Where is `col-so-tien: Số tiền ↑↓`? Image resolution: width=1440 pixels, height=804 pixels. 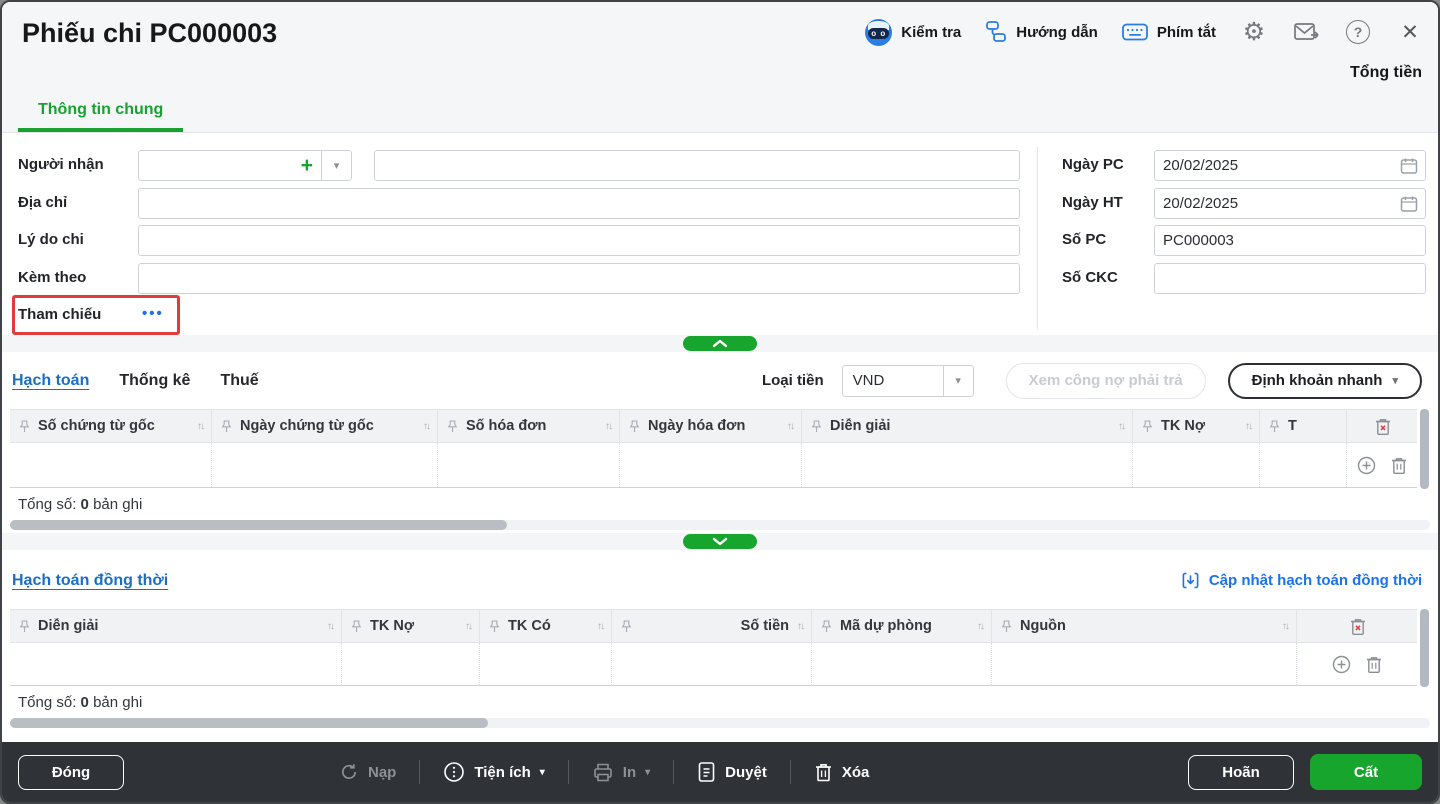 col-so-tien: Số tiền ↑↓ is located at coordinates (712, 626).